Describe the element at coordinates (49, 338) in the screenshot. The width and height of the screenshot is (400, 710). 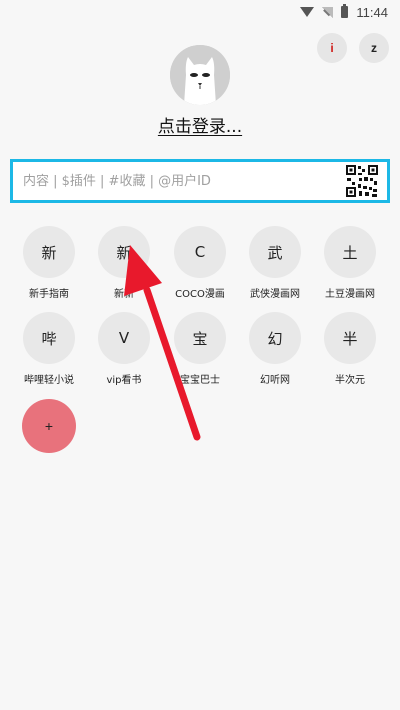
I see `source-icon: 哔` at that location.